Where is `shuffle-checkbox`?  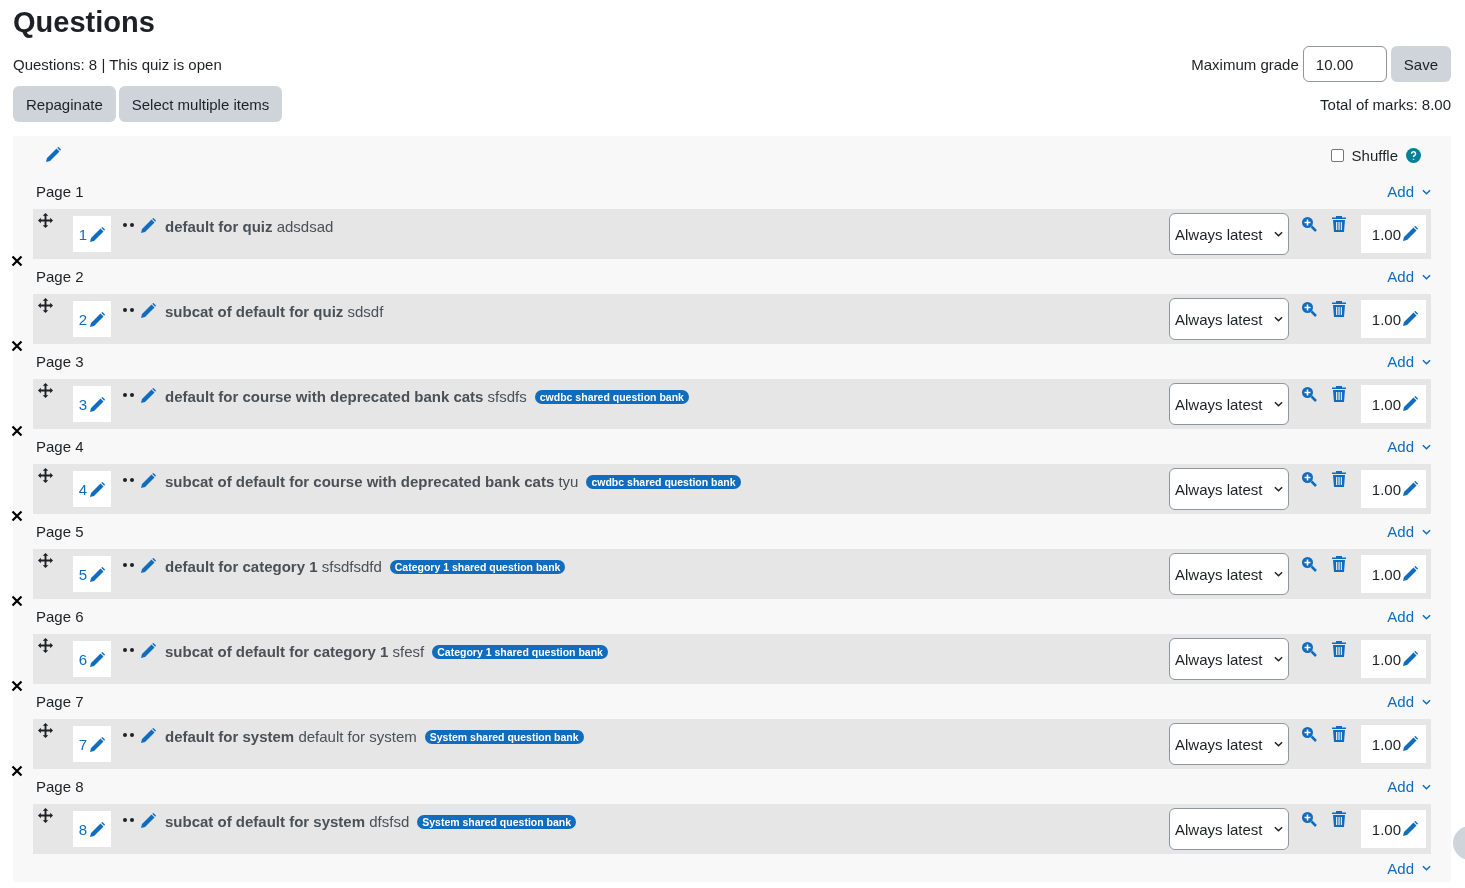
shuffle-checkbox is located at coordinates (1337, 155).